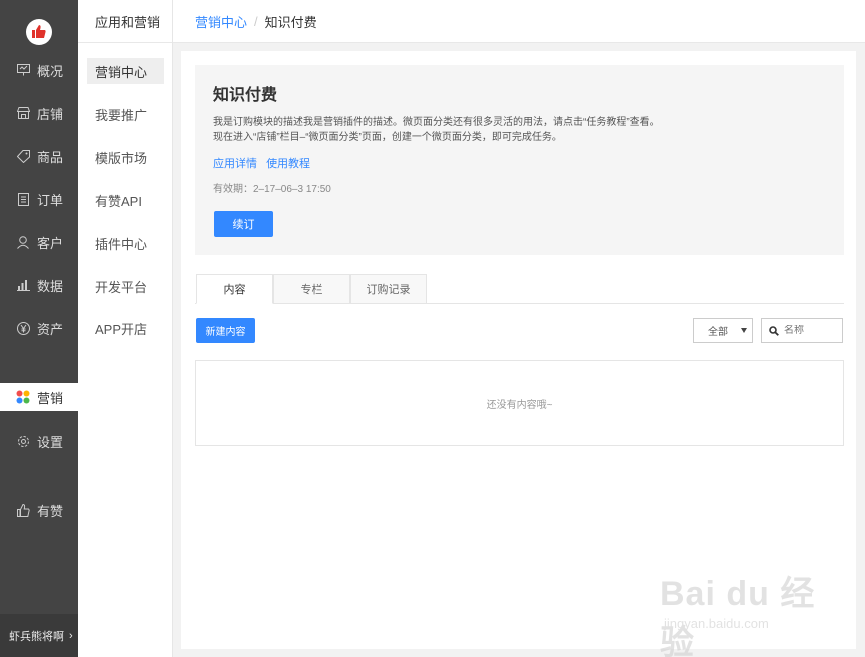 The width and height of the screenshot is (865, 657). Describe the element at coordinates (50, 243) in the screenshot. I see `nav-label: 客户` at that location.